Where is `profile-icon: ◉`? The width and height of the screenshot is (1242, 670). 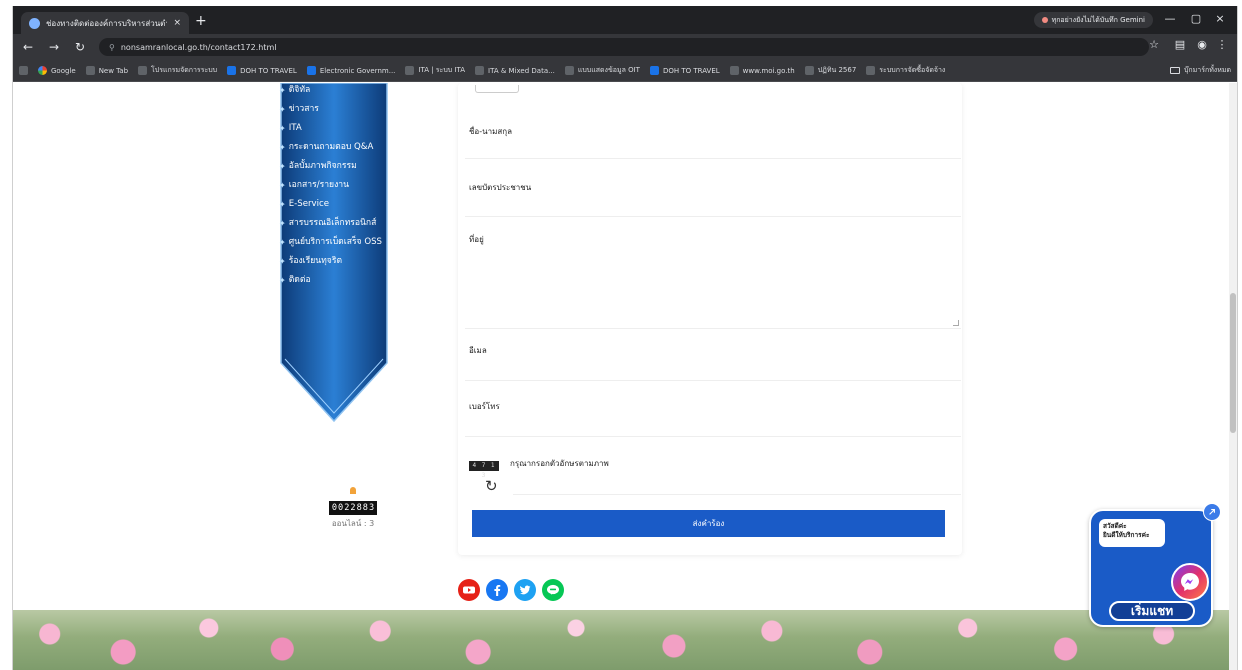
profile-icon: ◉ is located at coordinates (1202, 44).